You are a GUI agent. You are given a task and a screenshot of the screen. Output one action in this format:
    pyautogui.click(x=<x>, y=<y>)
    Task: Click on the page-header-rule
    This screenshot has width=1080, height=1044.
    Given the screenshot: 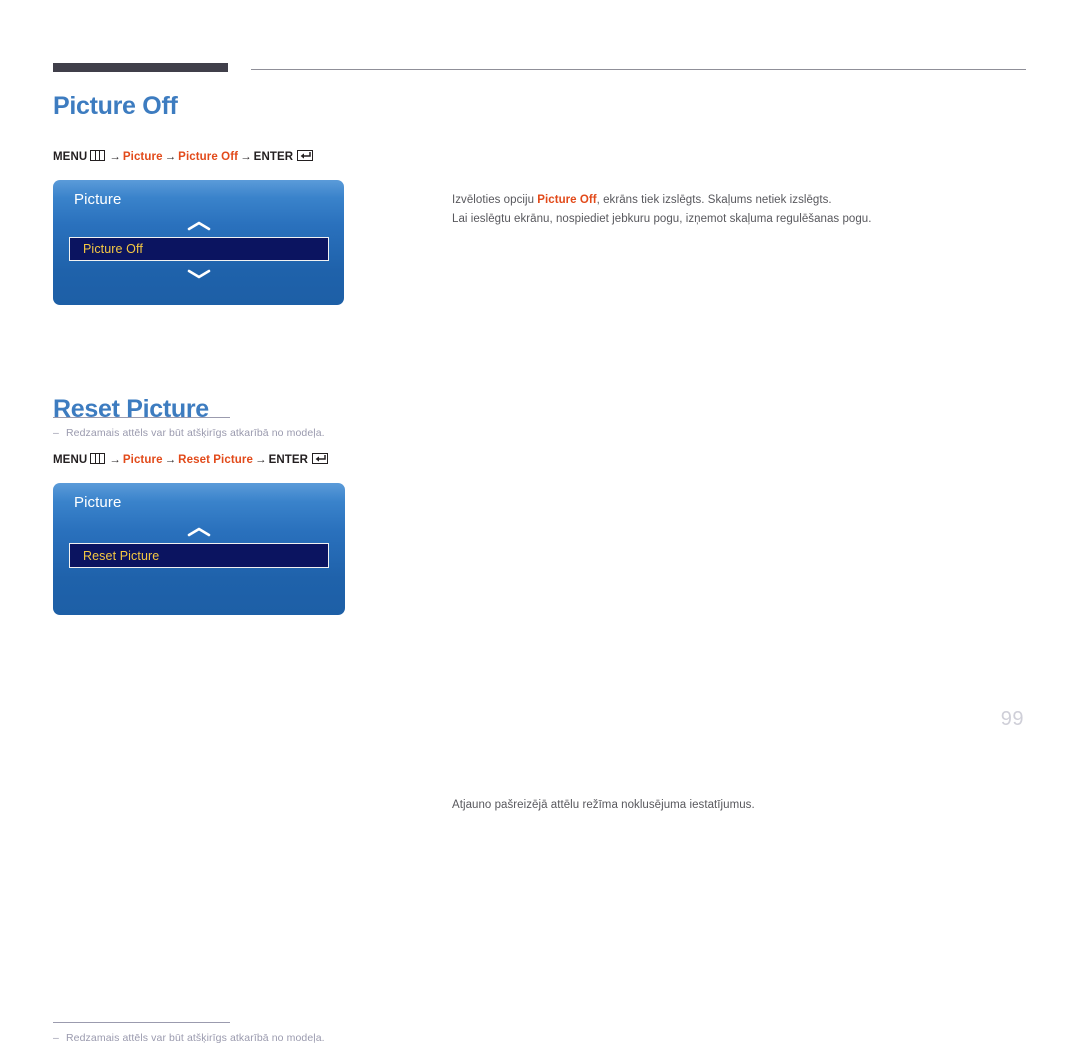 What is the action you would take?
    pyautogui.click(x=539, y=68)
    